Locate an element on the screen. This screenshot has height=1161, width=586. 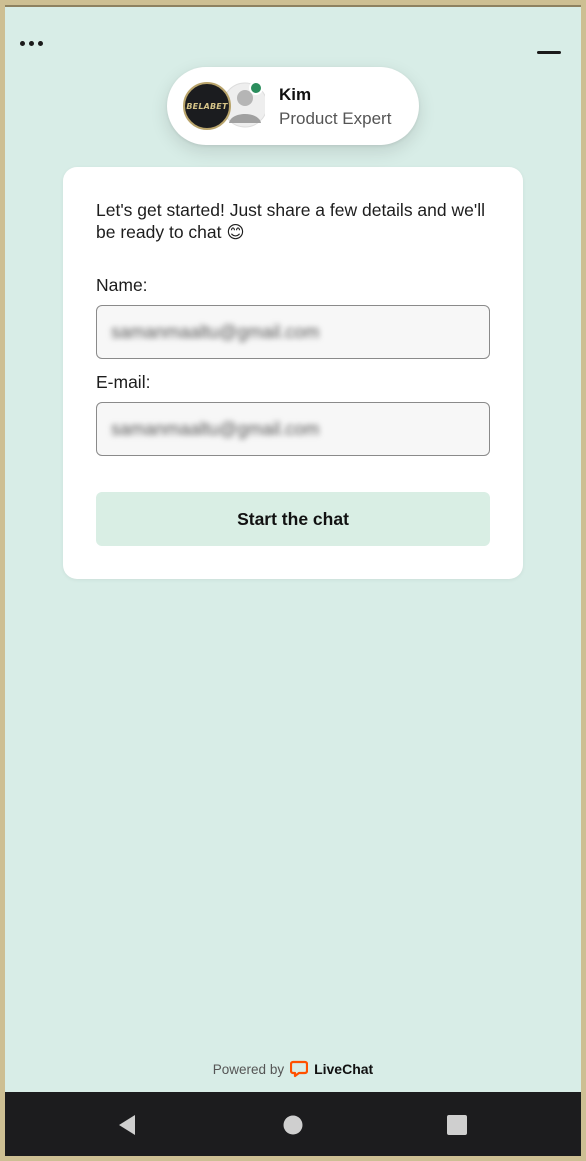
back-triangle-icon is located at coordinates (128, 1125).